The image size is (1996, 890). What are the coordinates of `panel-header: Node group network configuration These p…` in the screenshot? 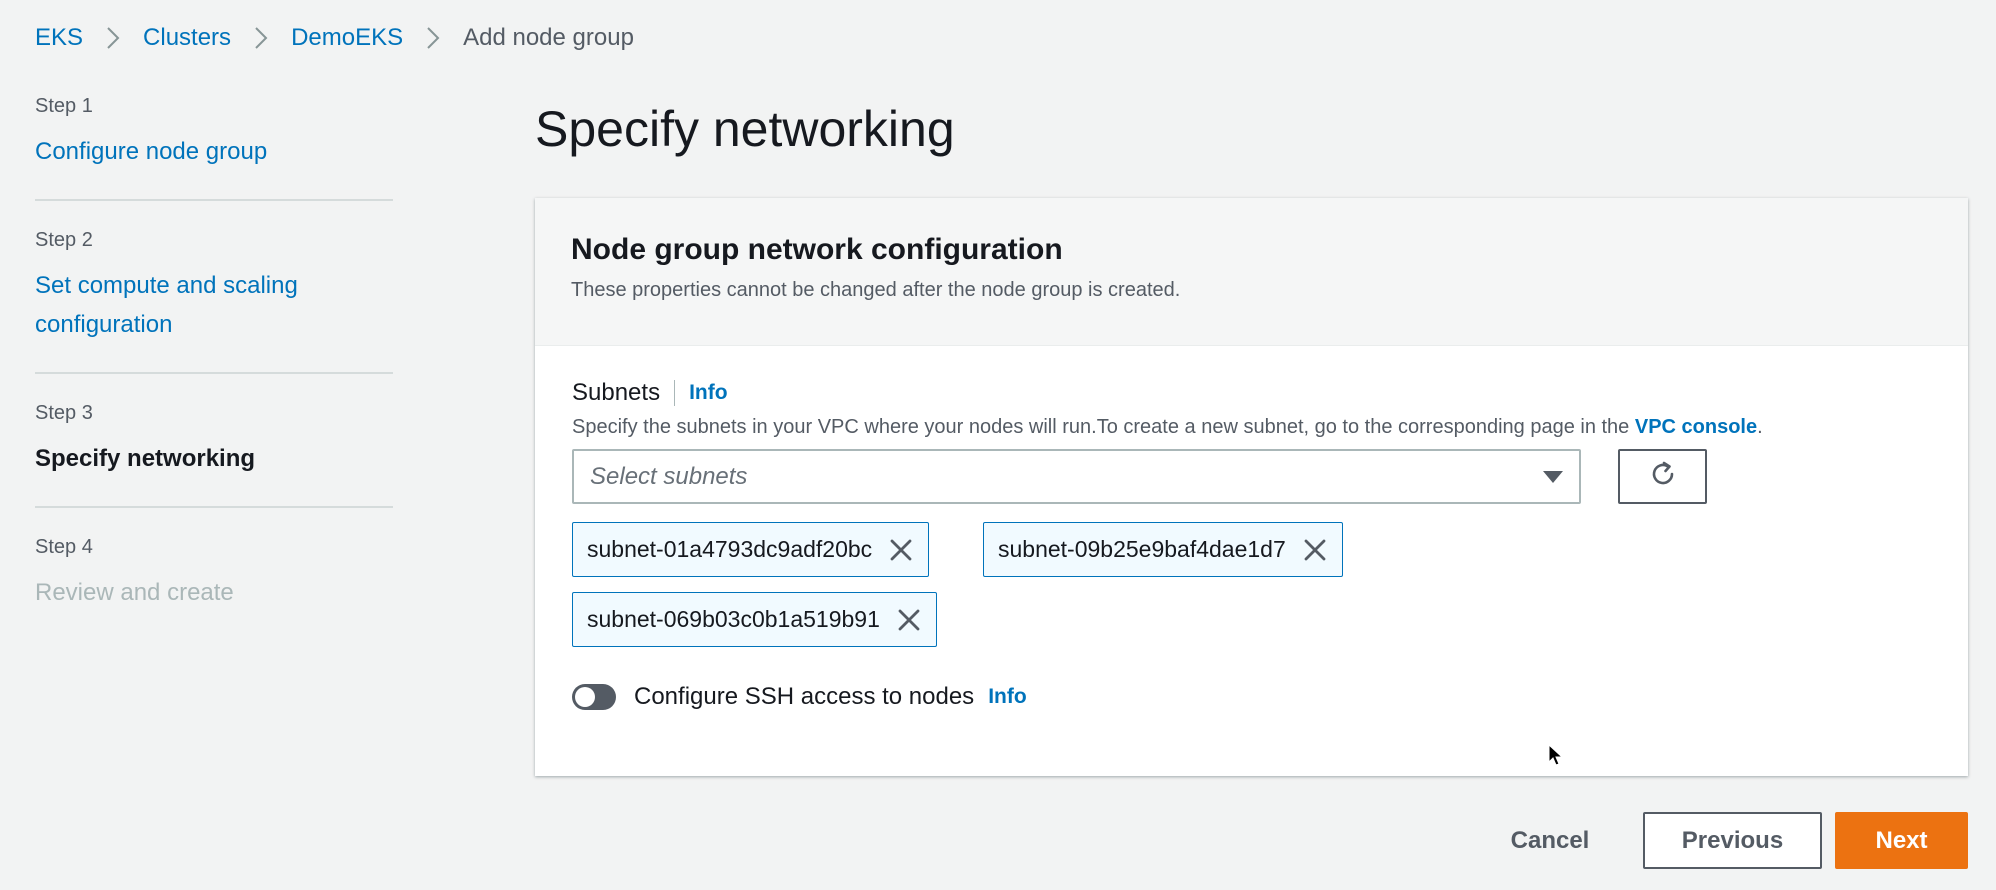 It's located at (1251, 272).